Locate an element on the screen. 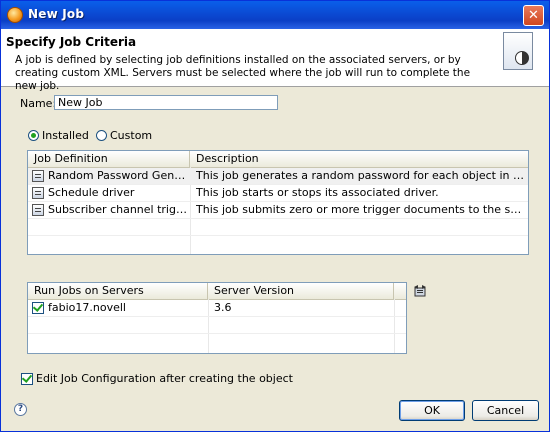  server-checkbox is located at coordinates (38, 307).